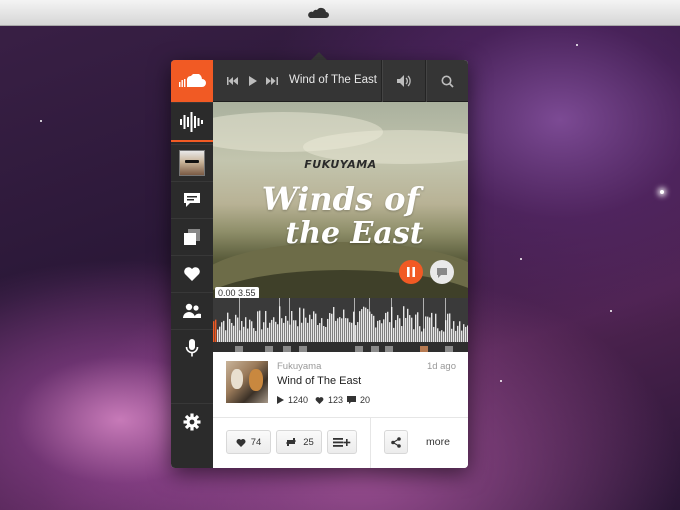 This screenshot has height=510, width=680. What do you see at coordinates (248, 442) in the screenshot?
I see `like-button: 74` at bounding box center [248, 442].